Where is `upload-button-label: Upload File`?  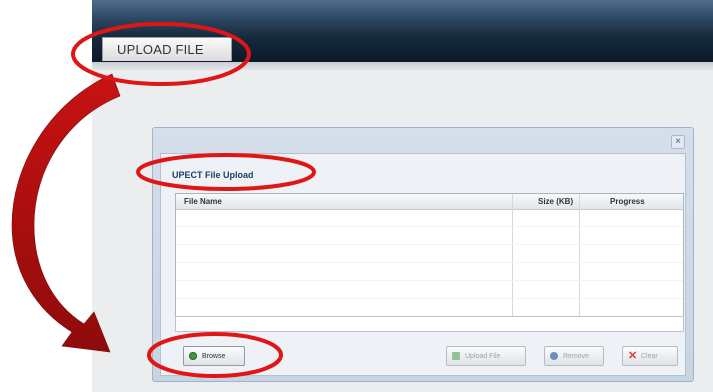
upload-button-label: Upload File is located at coordinates (483, 356).